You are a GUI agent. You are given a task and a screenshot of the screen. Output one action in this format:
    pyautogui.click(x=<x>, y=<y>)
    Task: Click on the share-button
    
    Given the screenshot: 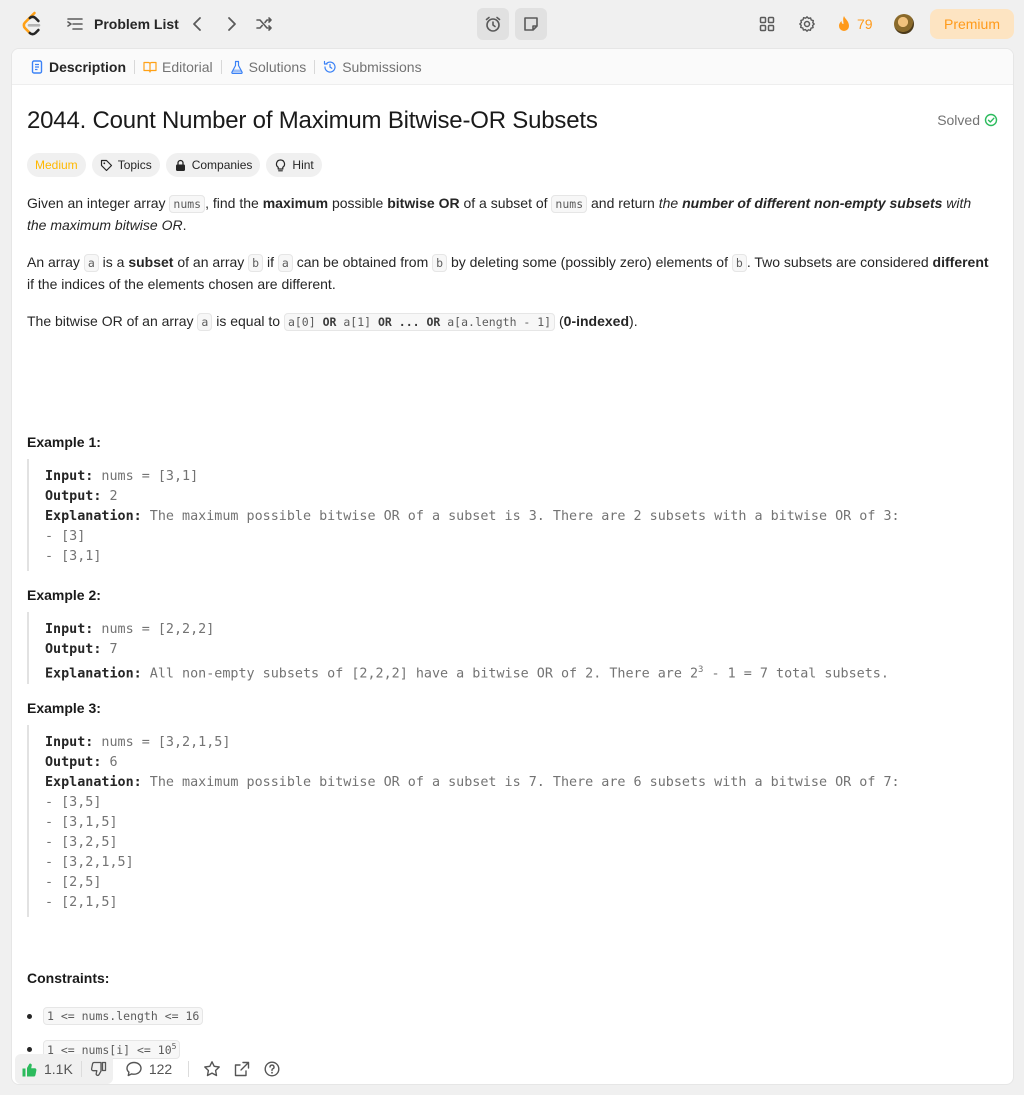 What is the action you would take?
    pyautogui.click(x=242, y=1069)
    